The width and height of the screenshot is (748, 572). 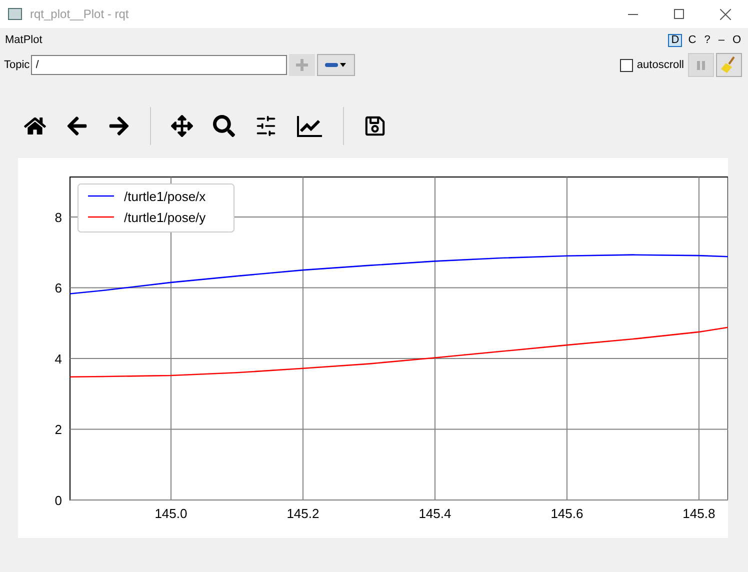 I want to click on plugin-title: MatPlot, so click(x=23, y=40).